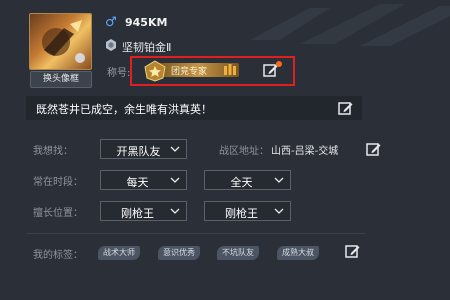 This screenshot has height=300, width=450. I want to click on avatar-frame, so click(59, 44).